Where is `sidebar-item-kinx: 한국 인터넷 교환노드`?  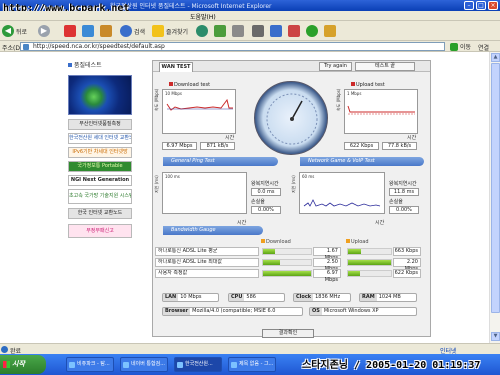
sidebar-item-kinx: 한국 인터넷 교환노드 is located at coordinates (100, 213).